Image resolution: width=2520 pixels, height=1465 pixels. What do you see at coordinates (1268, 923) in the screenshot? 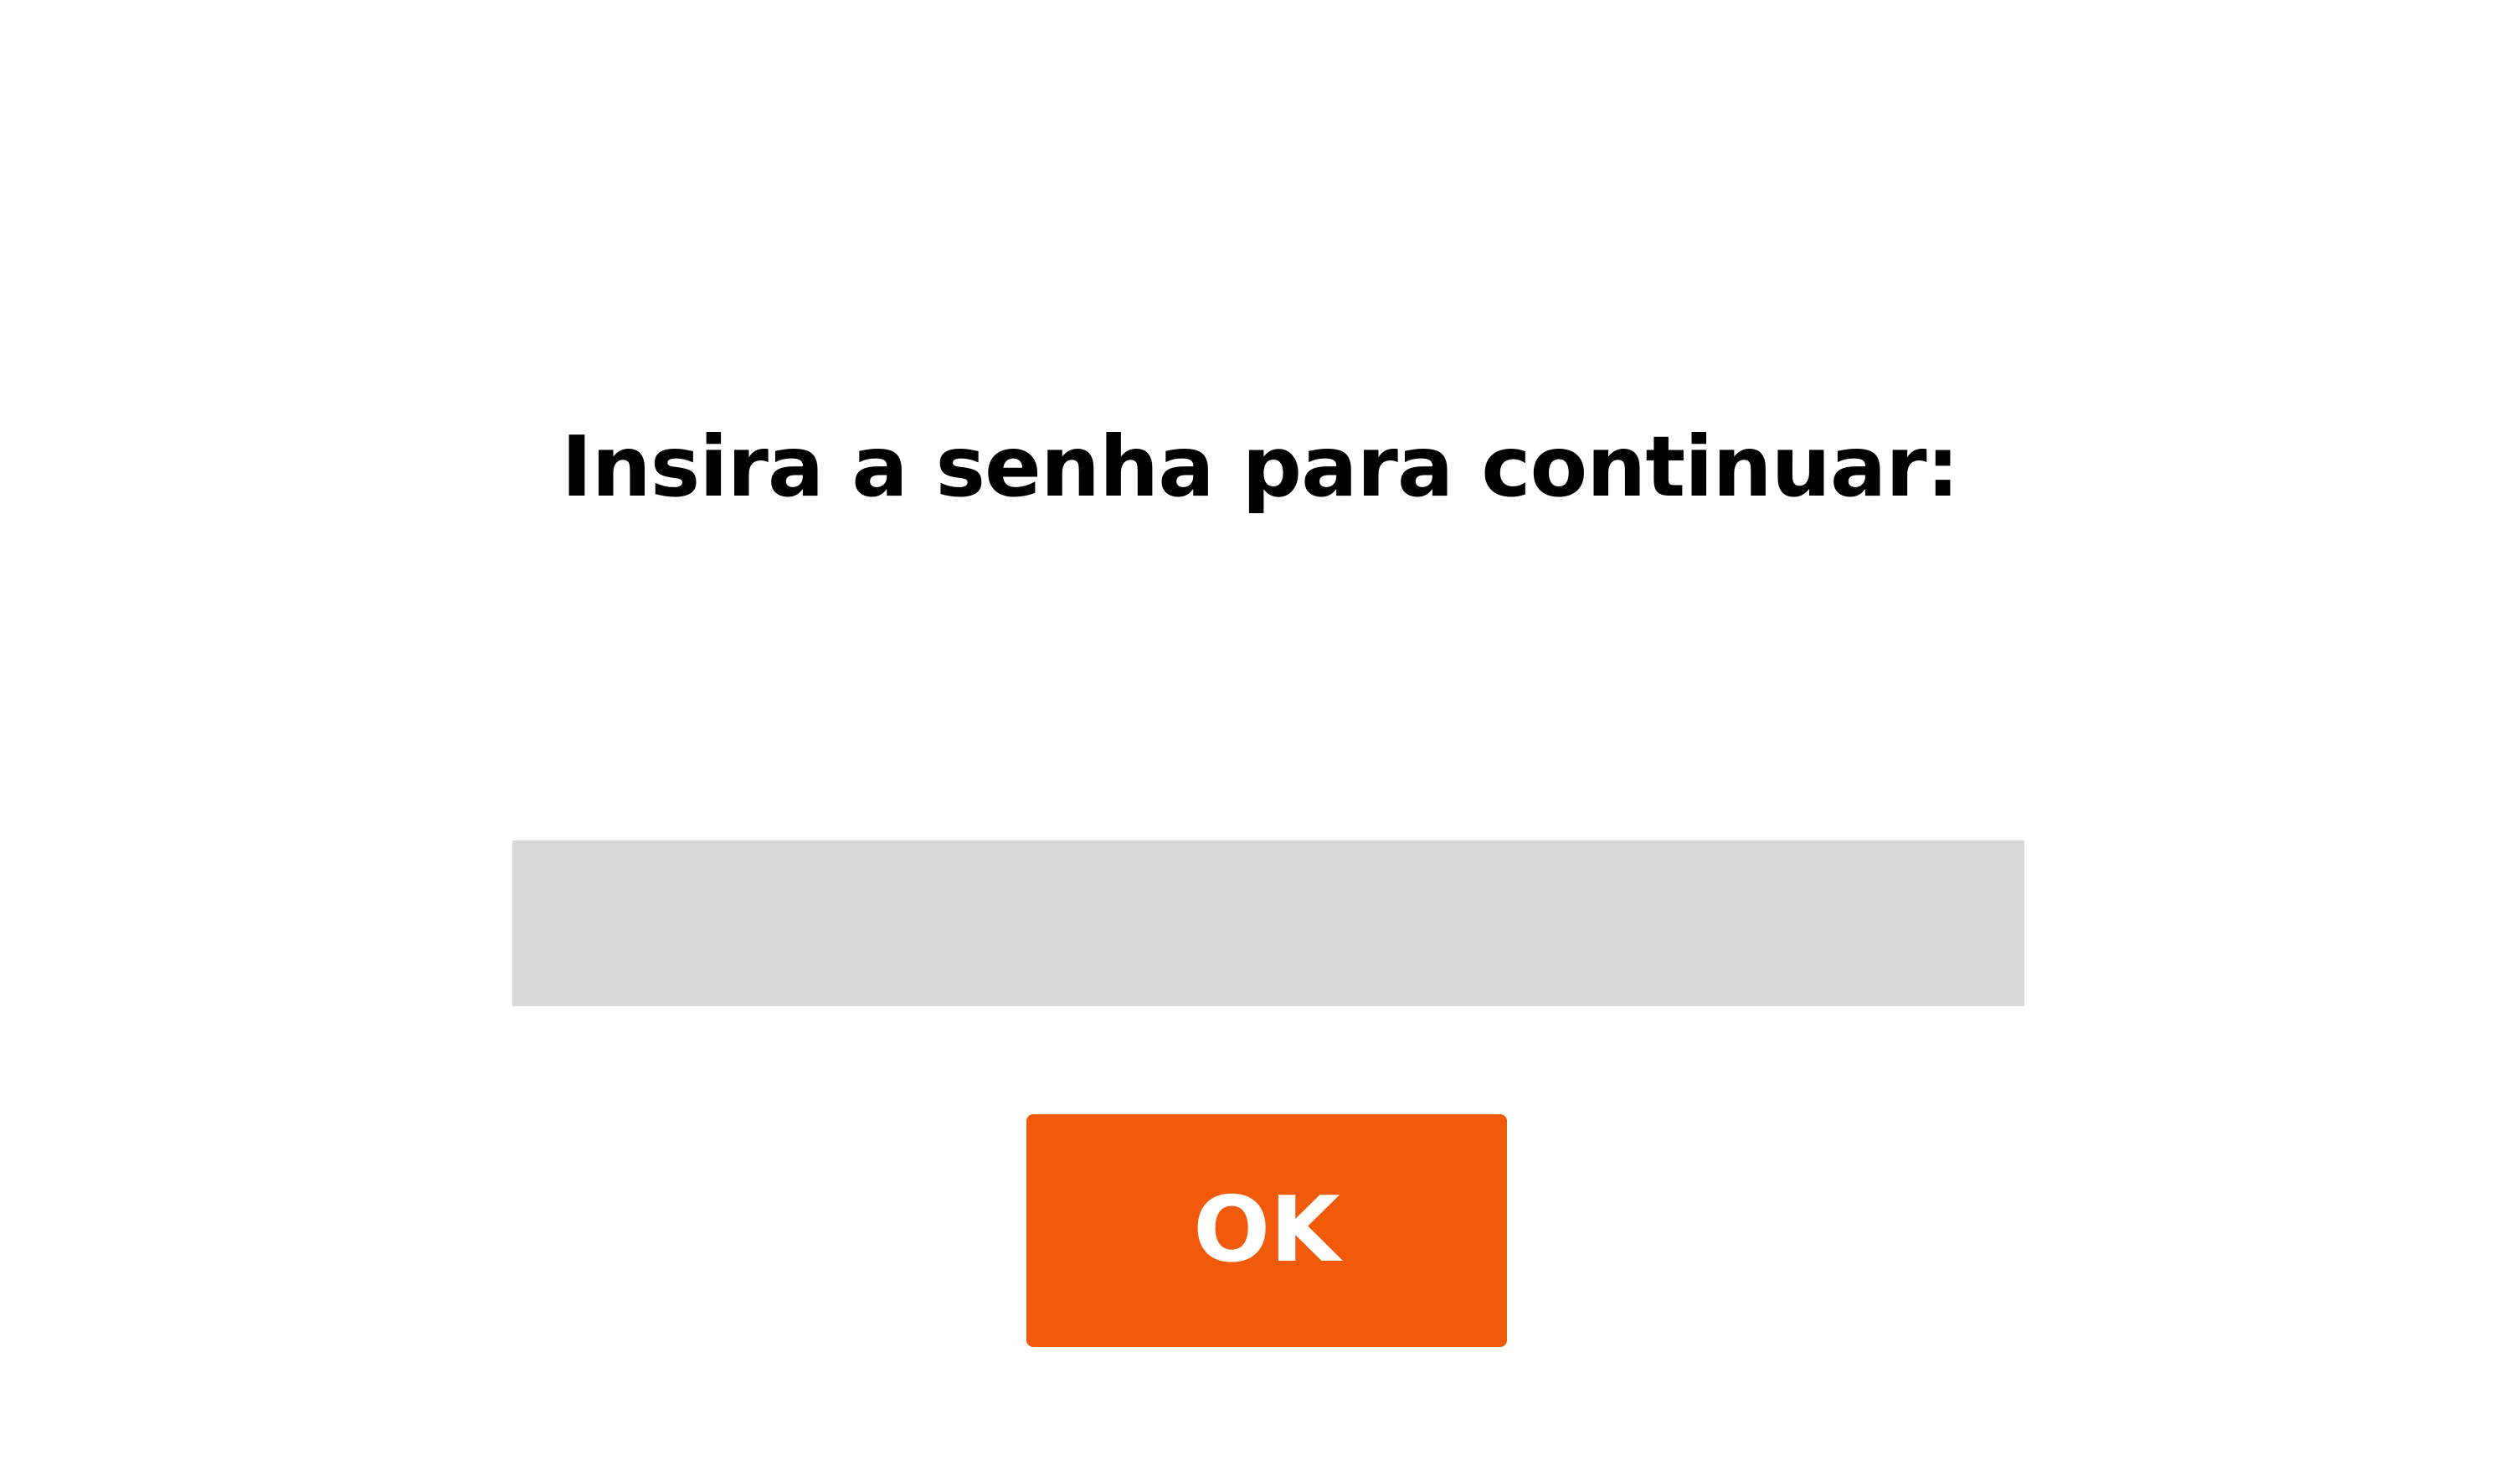
I see `password-input` at bounding box center [1268, 923].